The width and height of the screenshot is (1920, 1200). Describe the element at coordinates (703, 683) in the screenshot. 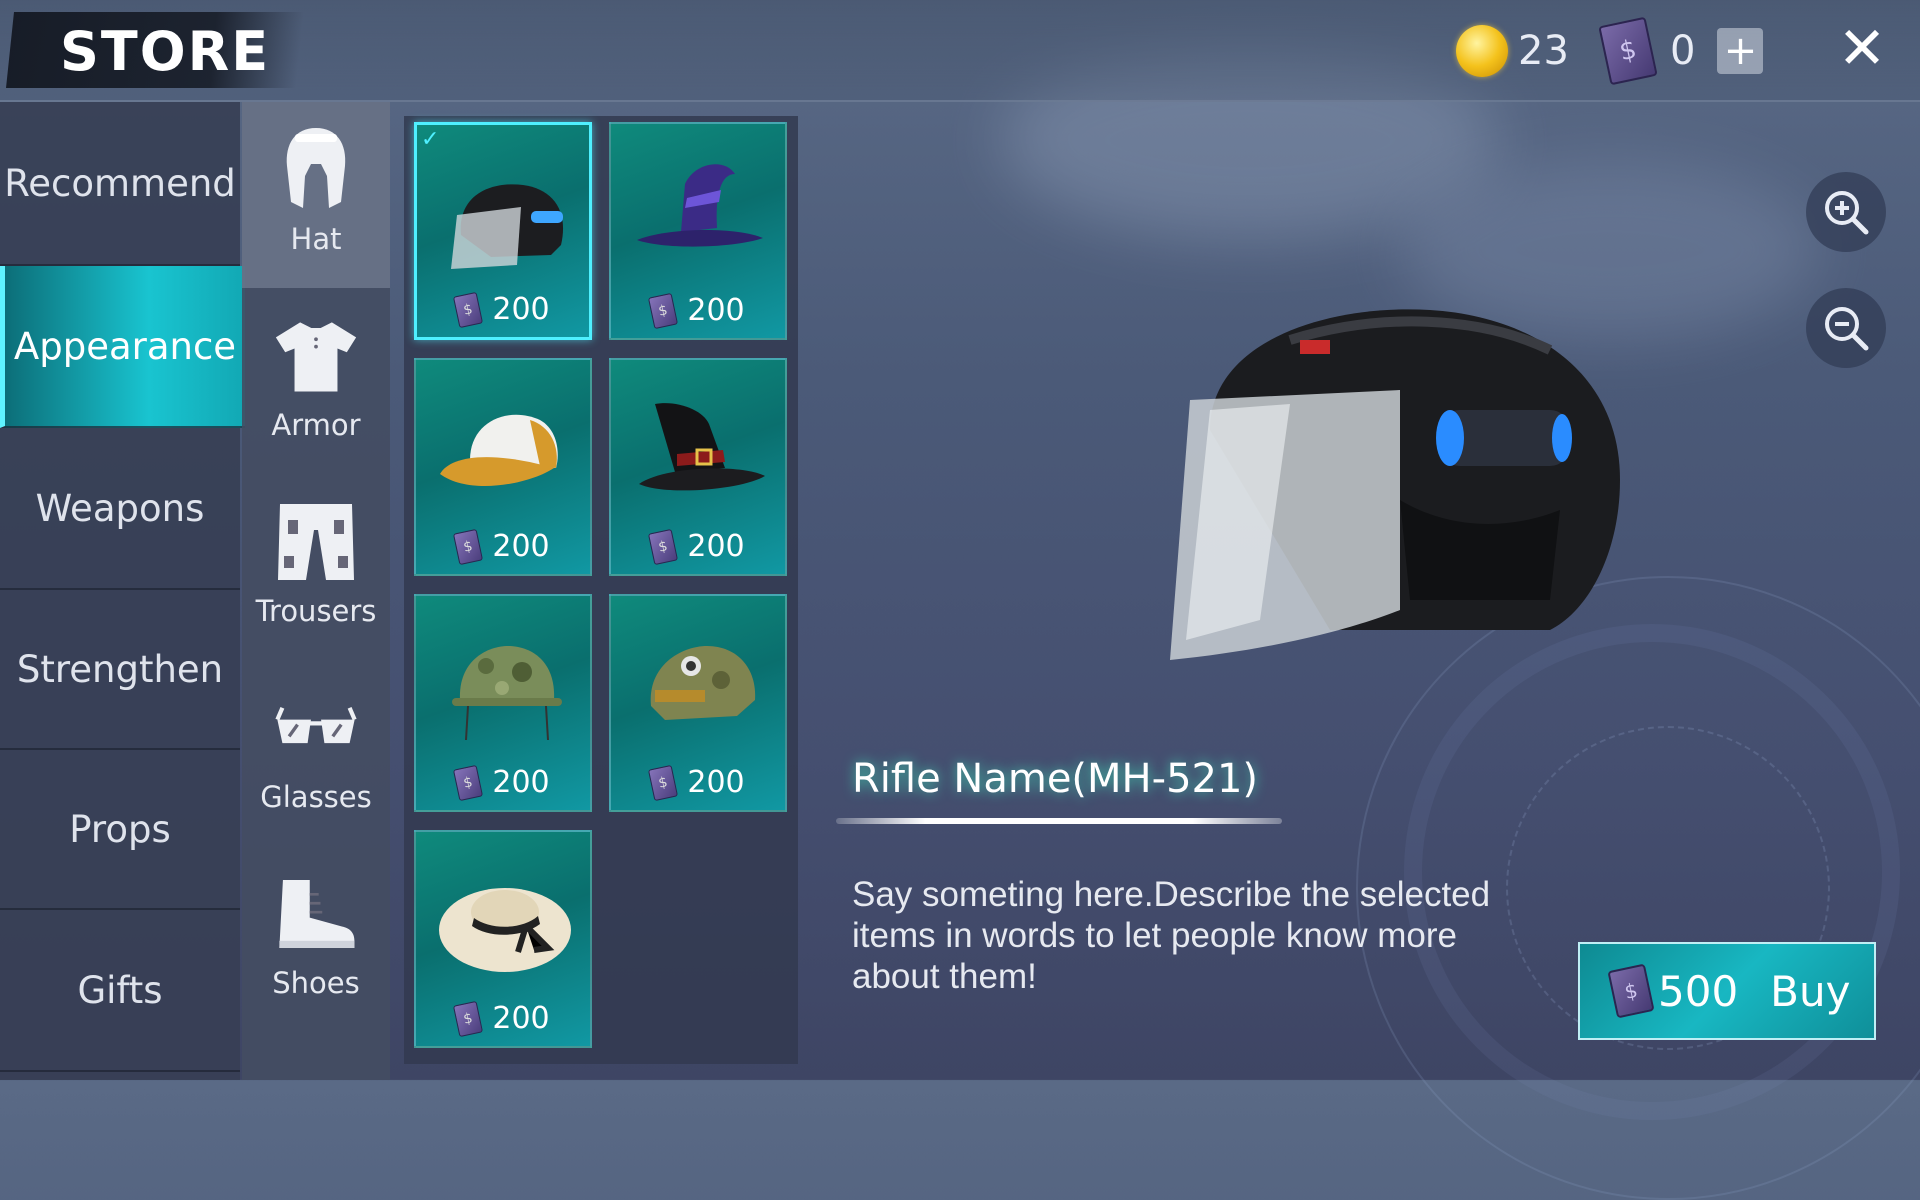

I see `army-helmet-icon` at that location.